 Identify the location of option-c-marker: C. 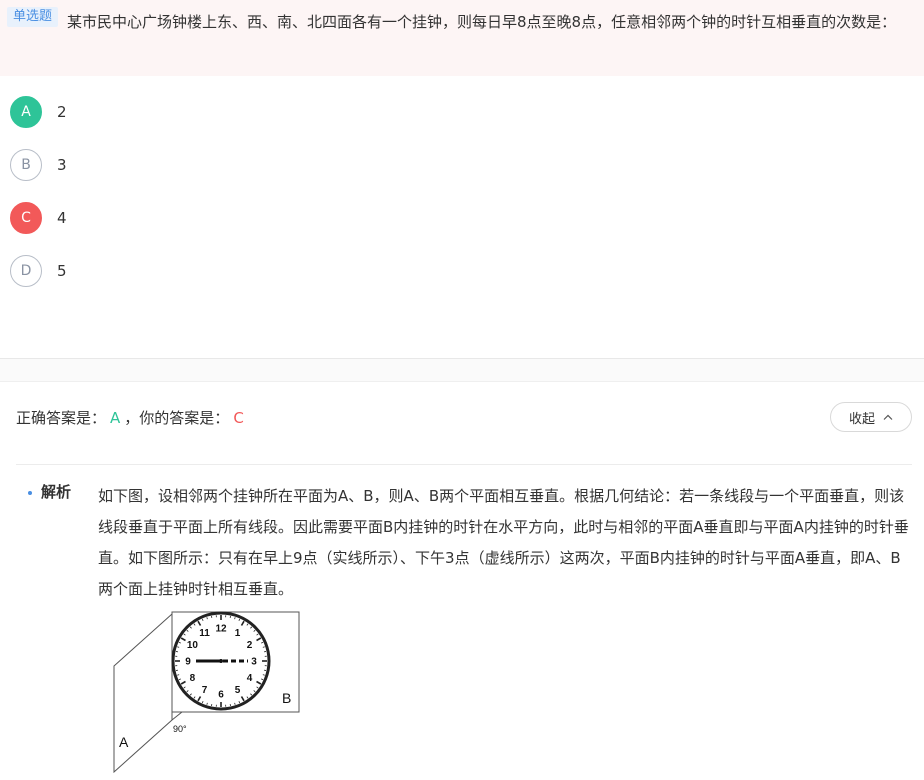
(26, 218).